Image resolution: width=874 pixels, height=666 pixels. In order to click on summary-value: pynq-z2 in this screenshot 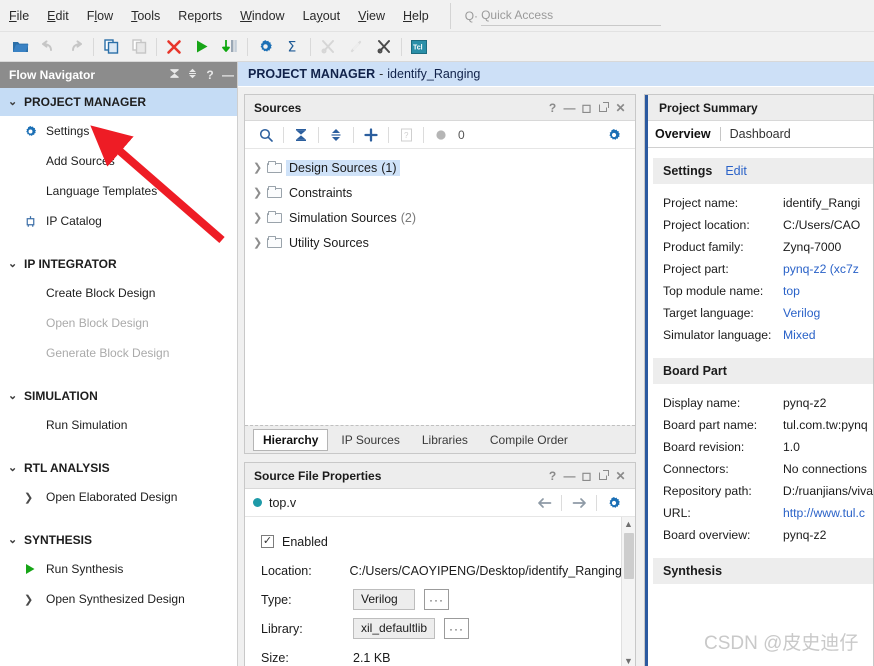, I will do `click(805, 535)`.